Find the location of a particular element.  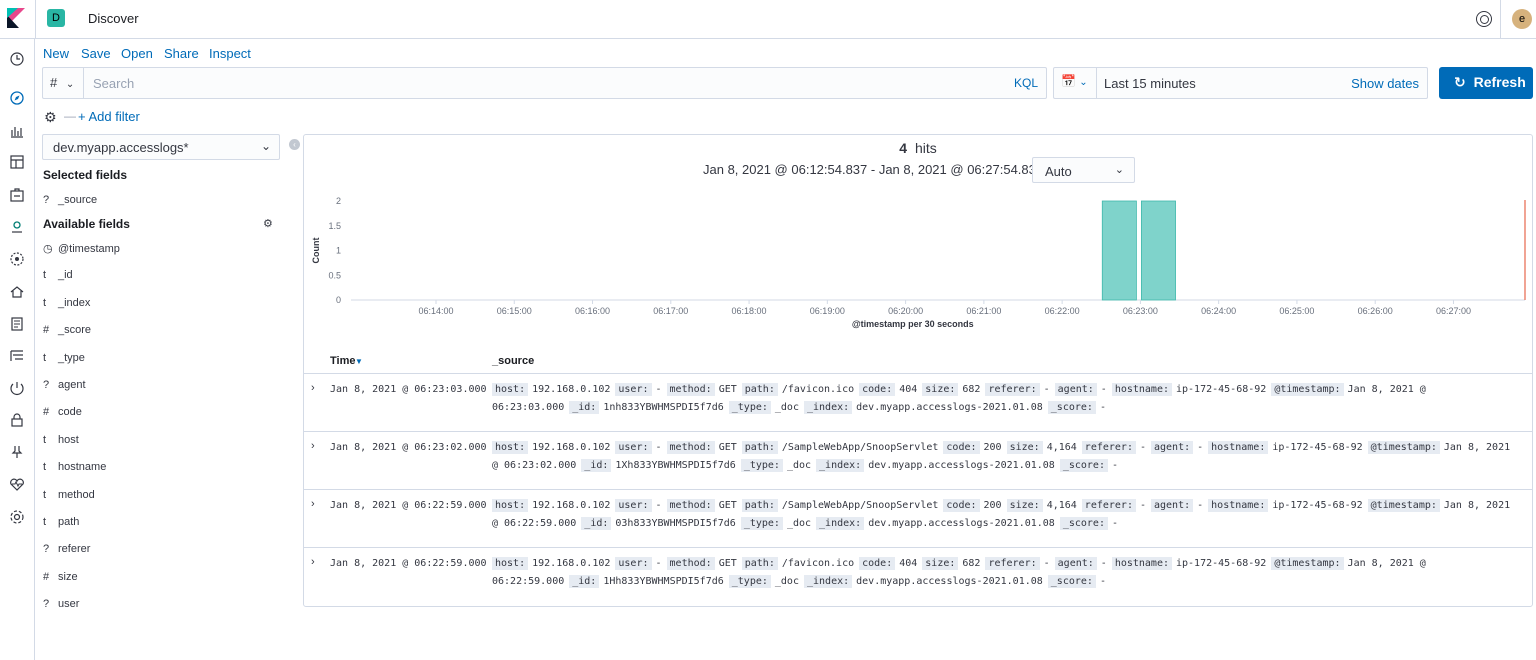

source-field-key: host: is located at coordinates (510, 505).